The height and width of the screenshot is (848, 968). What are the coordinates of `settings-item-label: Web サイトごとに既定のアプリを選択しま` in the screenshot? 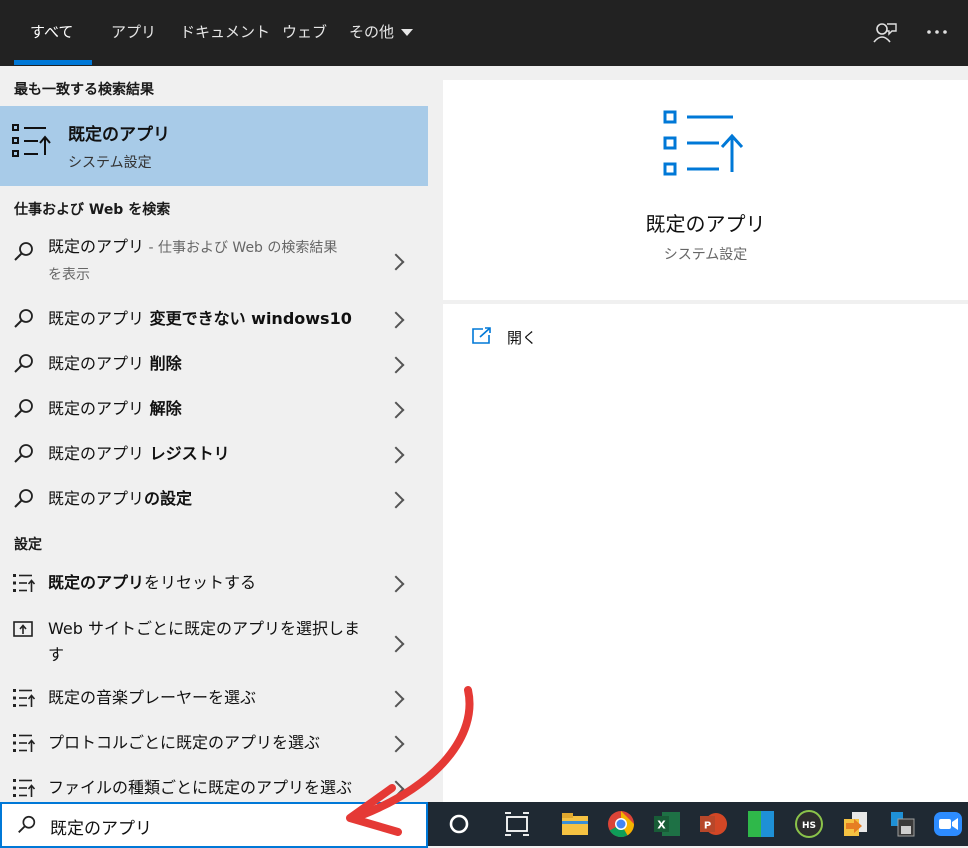 It's located at (204, 628).